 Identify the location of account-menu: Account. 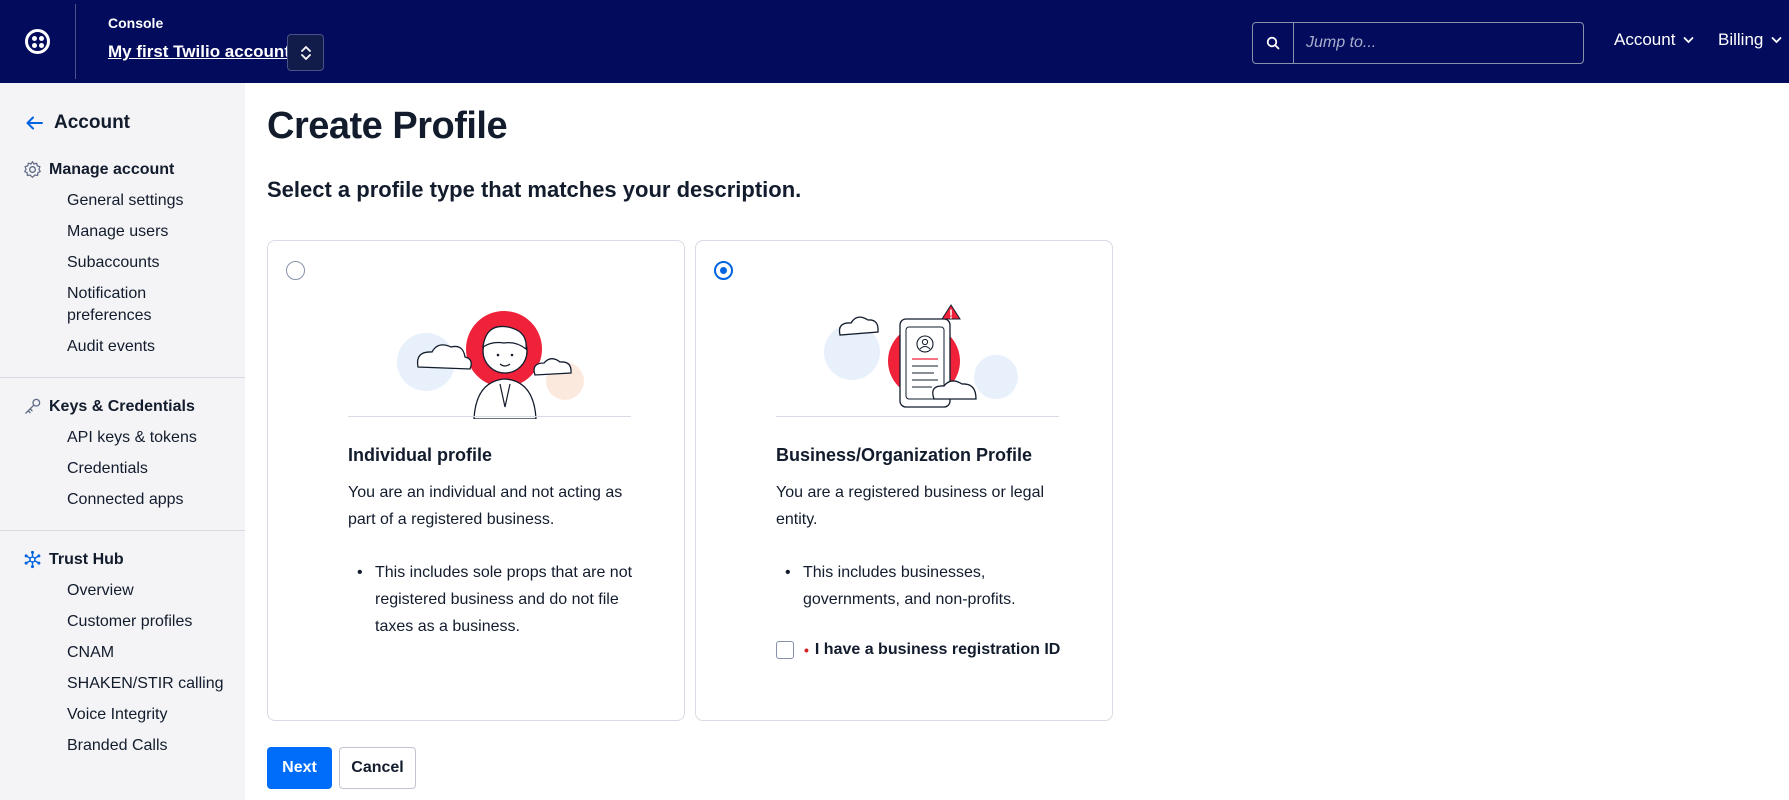
(1654, 40).